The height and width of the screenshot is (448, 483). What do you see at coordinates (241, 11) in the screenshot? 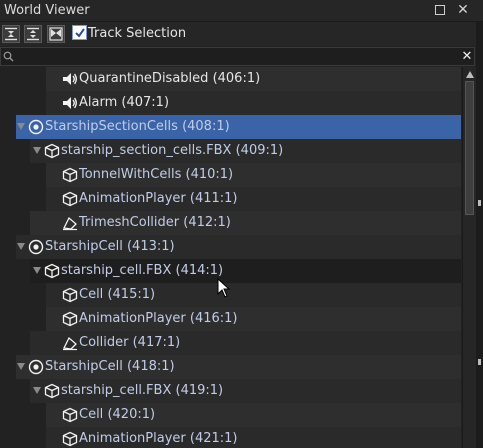
I see `title-bar: World Viewer ✕` at bounding box center [241, 11].